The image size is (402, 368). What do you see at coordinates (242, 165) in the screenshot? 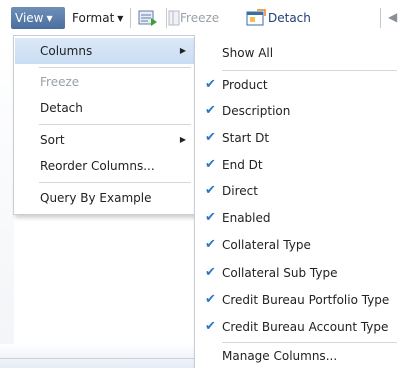
I see `column-label: End Dt` at bounding box center [242, 165].